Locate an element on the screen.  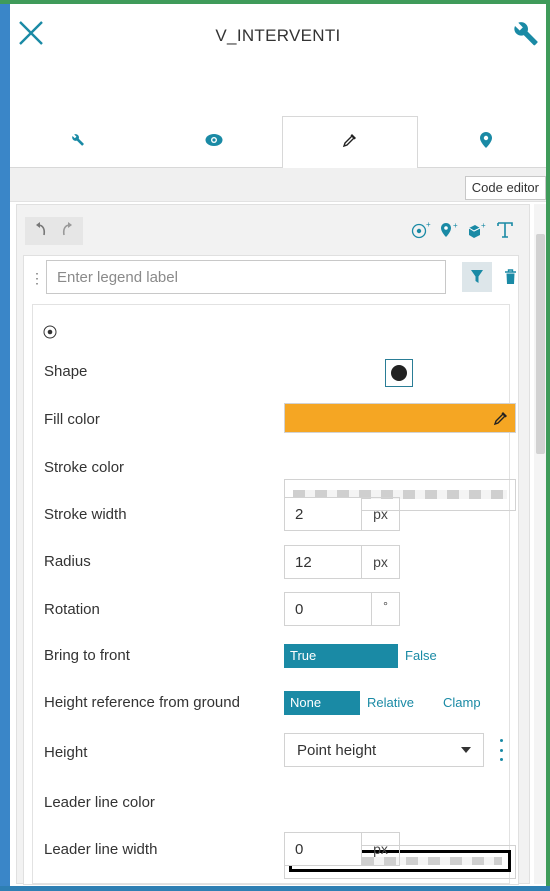
editor-header-strip: Code editor is located at coordinates (278, 185).